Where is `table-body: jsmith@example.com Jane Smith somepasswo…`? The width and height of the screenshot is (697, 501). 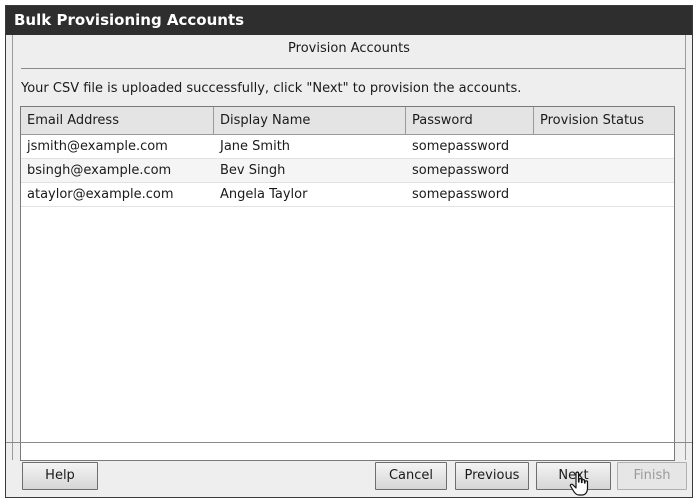 table-body: jsmith@example.com Jane Smith somepasswo… is located at coordinates (347, 171).